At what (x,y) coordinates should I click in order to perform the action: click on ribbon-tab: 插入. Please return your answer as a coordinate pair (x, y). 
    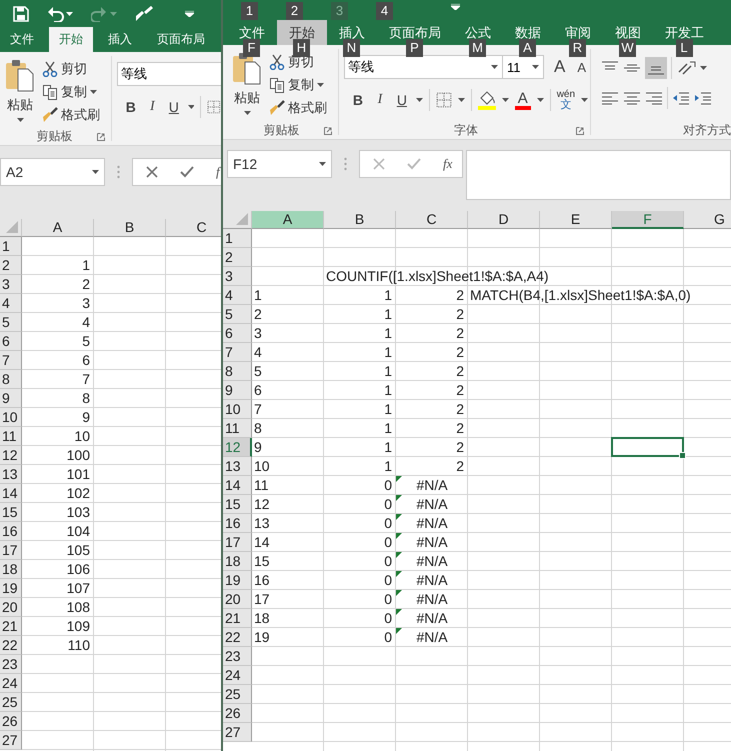
    Looking at the image, I should click on (120, 39).